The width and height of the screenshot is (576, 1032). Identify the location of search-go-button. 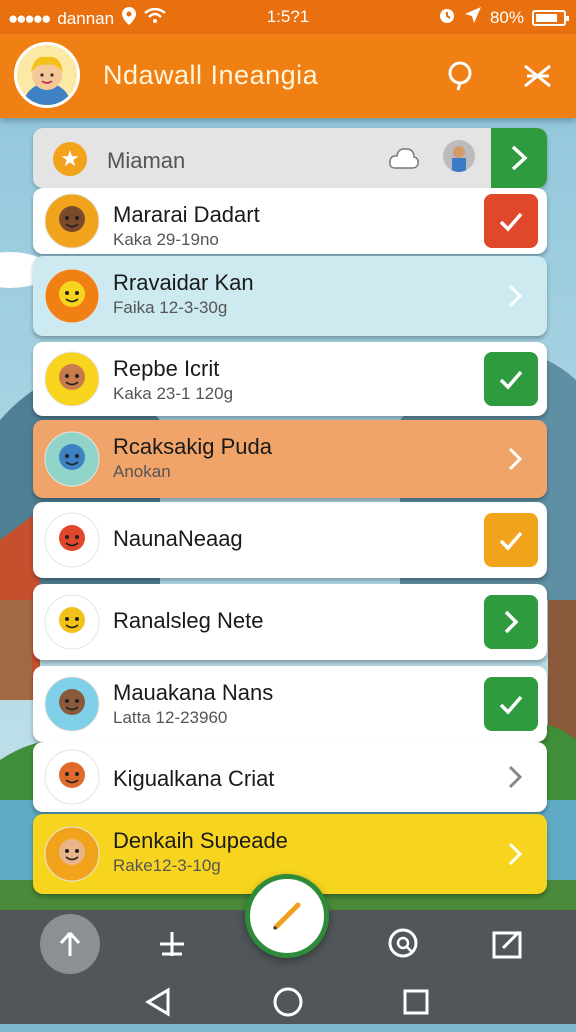
(519, 158).